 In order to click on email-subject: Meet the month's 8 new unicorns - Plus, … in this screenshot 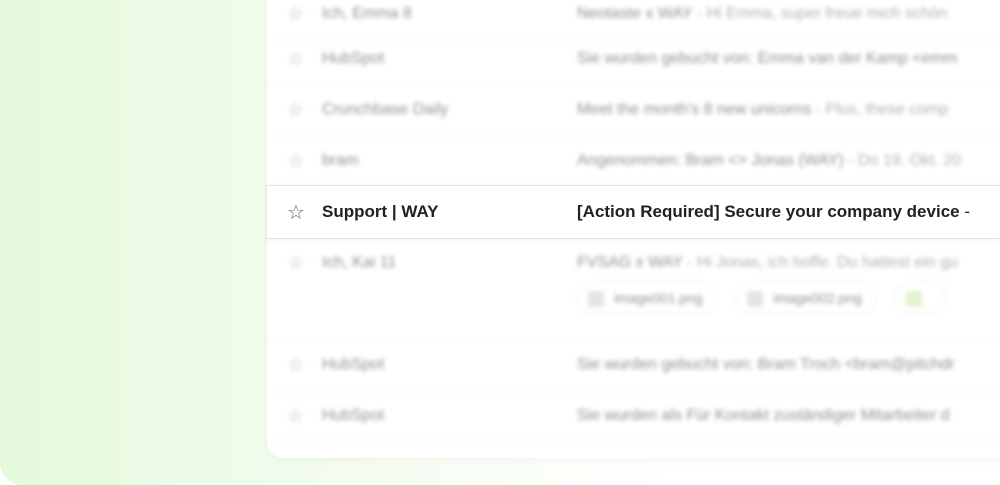, I will do `click(763, 109)`.